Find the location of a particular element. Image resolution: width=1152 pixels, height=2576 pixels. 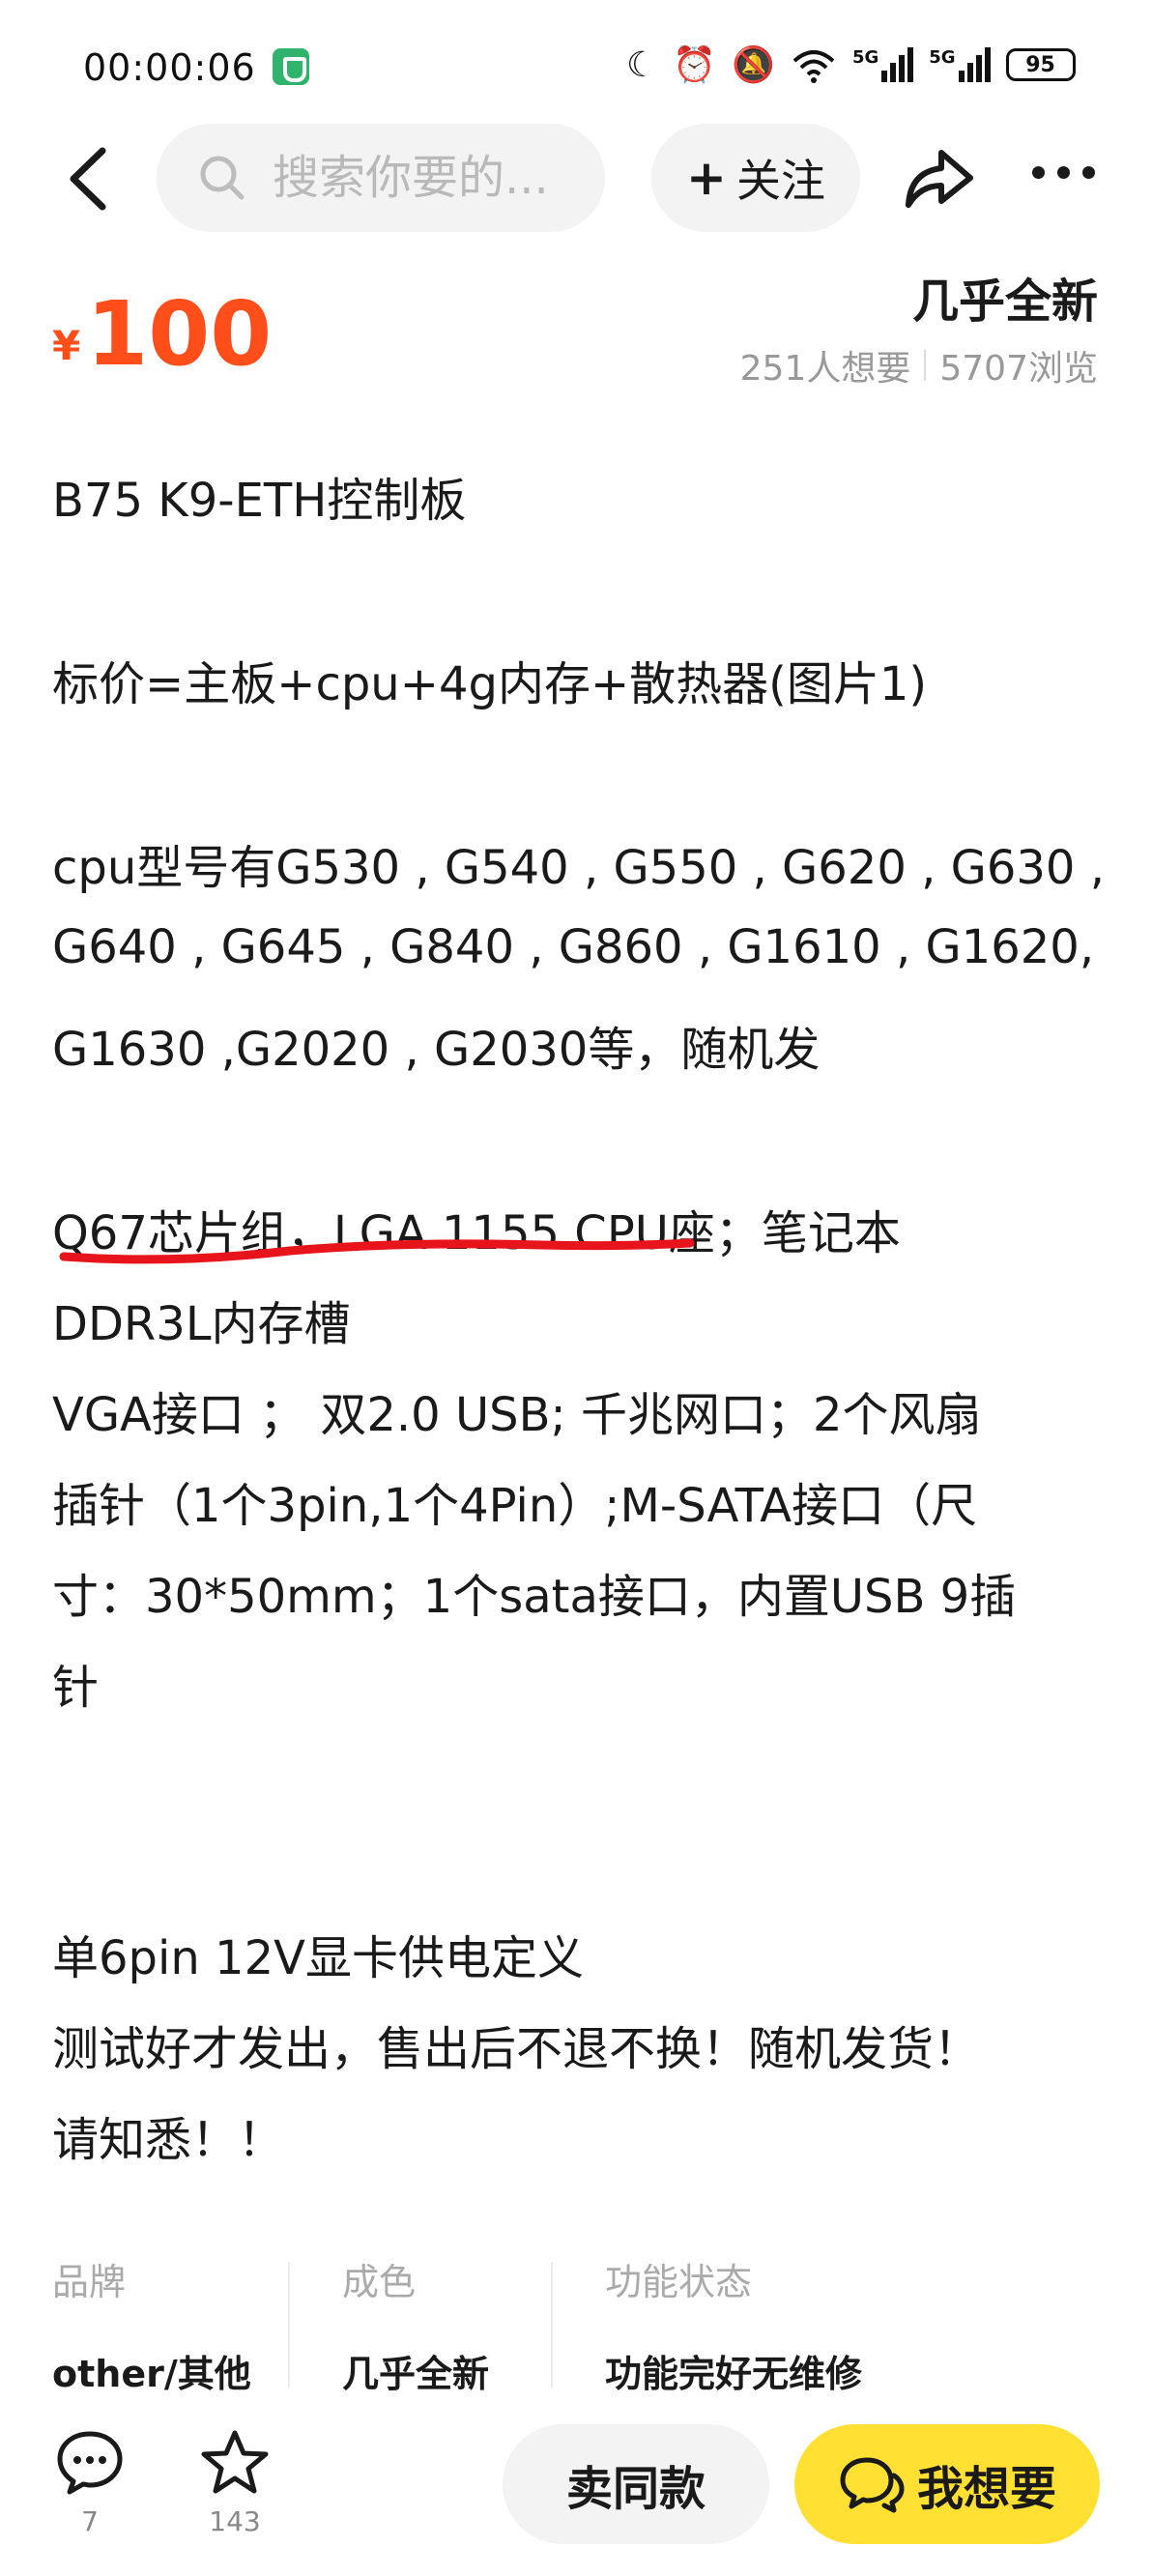

item-stats: 251人想要 5707浏览 is located at coordinates (919, 365).